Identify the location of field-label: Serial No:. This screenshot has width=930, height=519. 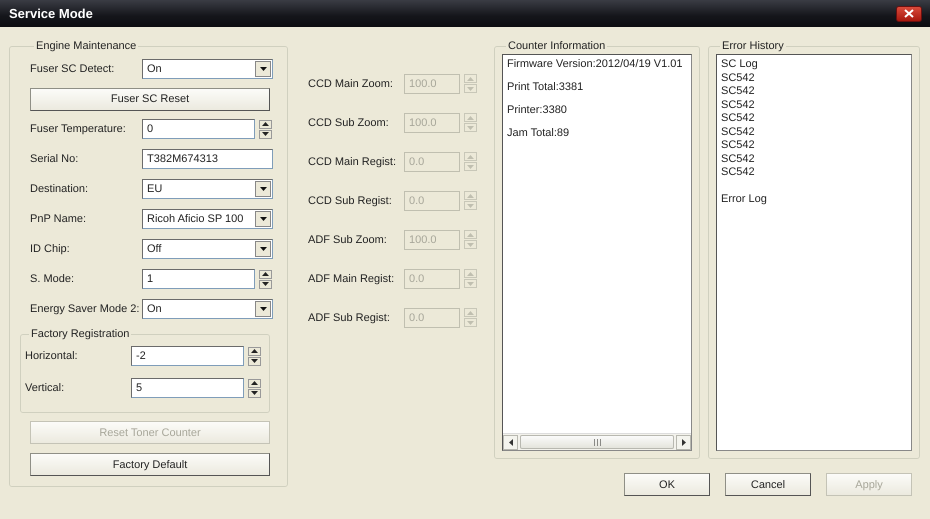
(55, 159).